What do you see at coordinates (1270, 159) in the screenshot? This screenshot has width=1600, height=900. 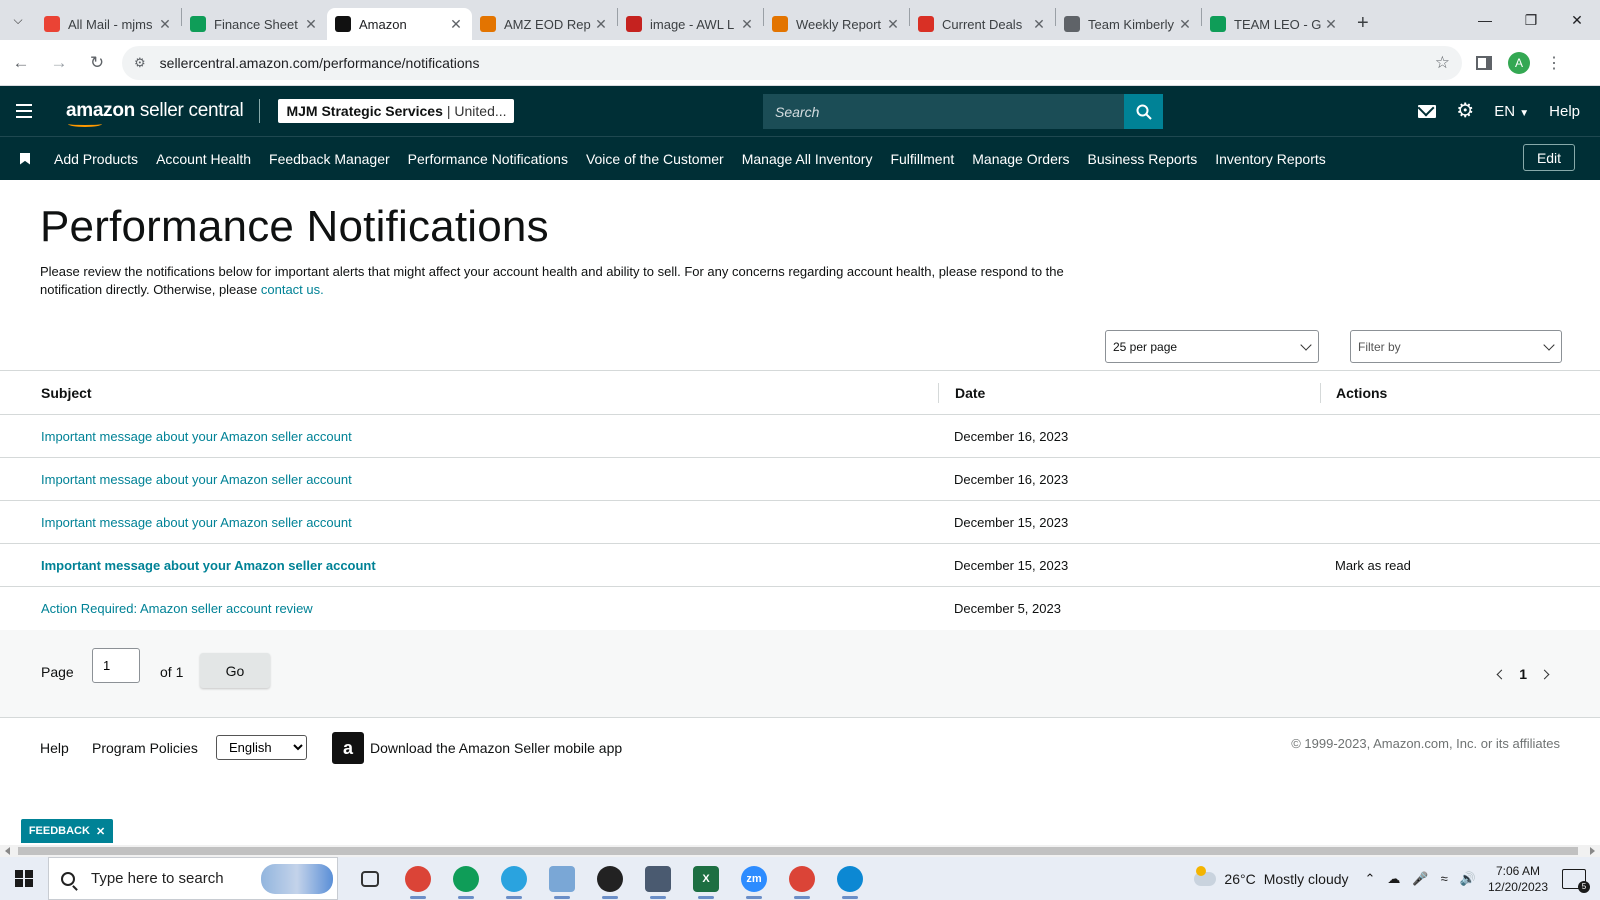 I see `nav-item-inventory-reports: Inventory Reports` at bounding box center [1270, 159].